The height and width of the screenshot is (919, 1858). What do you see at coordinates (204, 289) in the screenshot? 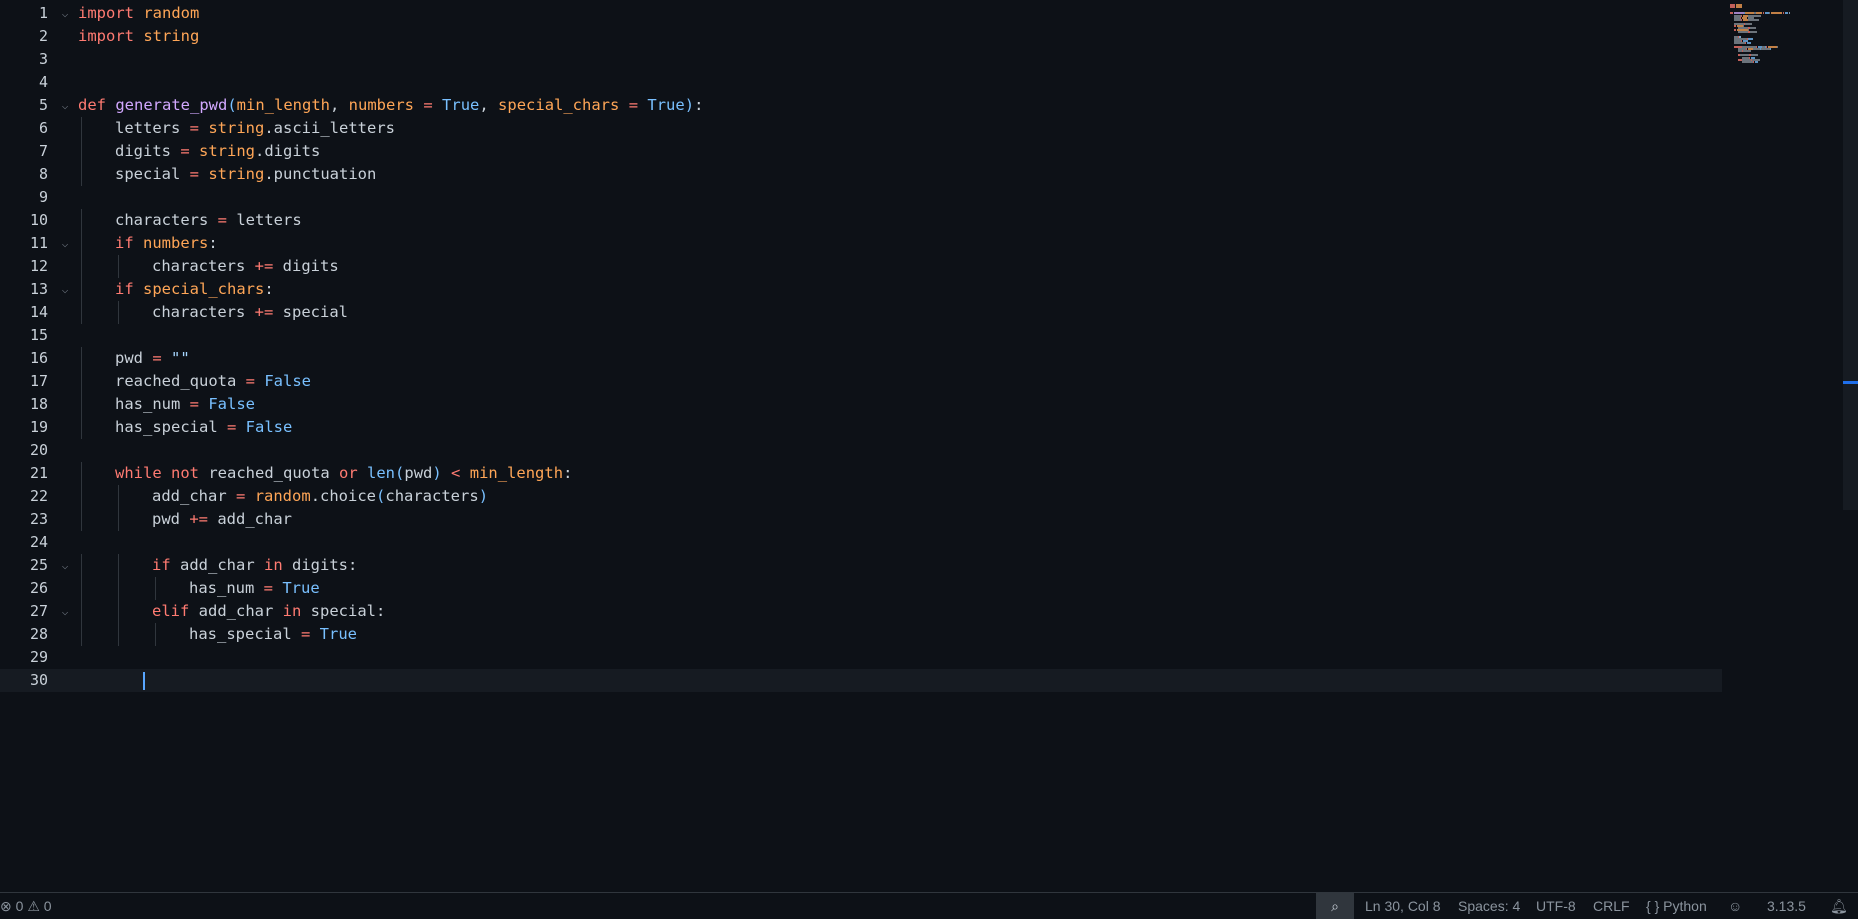
I see `code-token: special_chars` at bounding box center [204, 289].